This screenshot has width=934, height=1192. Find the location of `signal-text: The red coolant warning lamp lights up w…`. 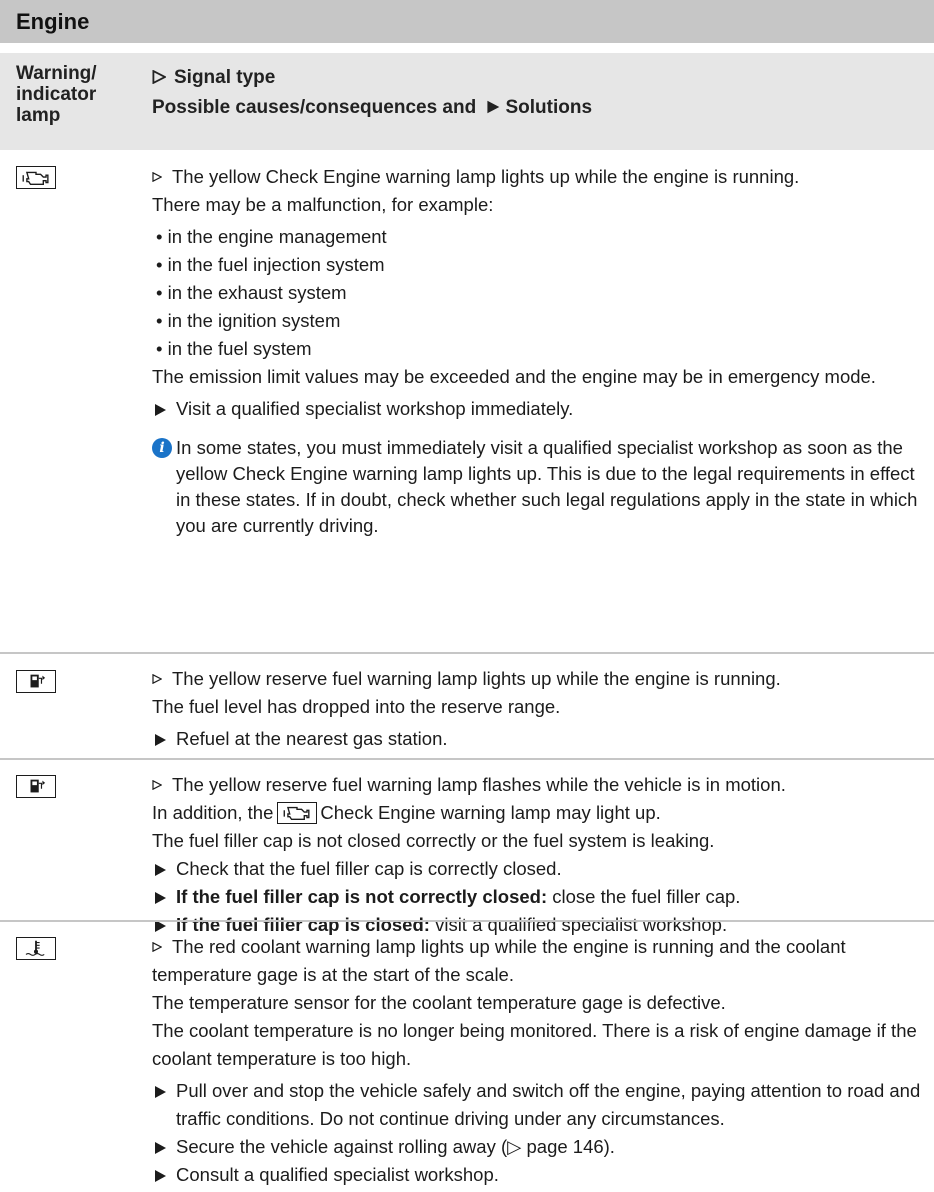

signal-text: The red coolant warning lamp lights up w… is located at coordinates (499, 960).